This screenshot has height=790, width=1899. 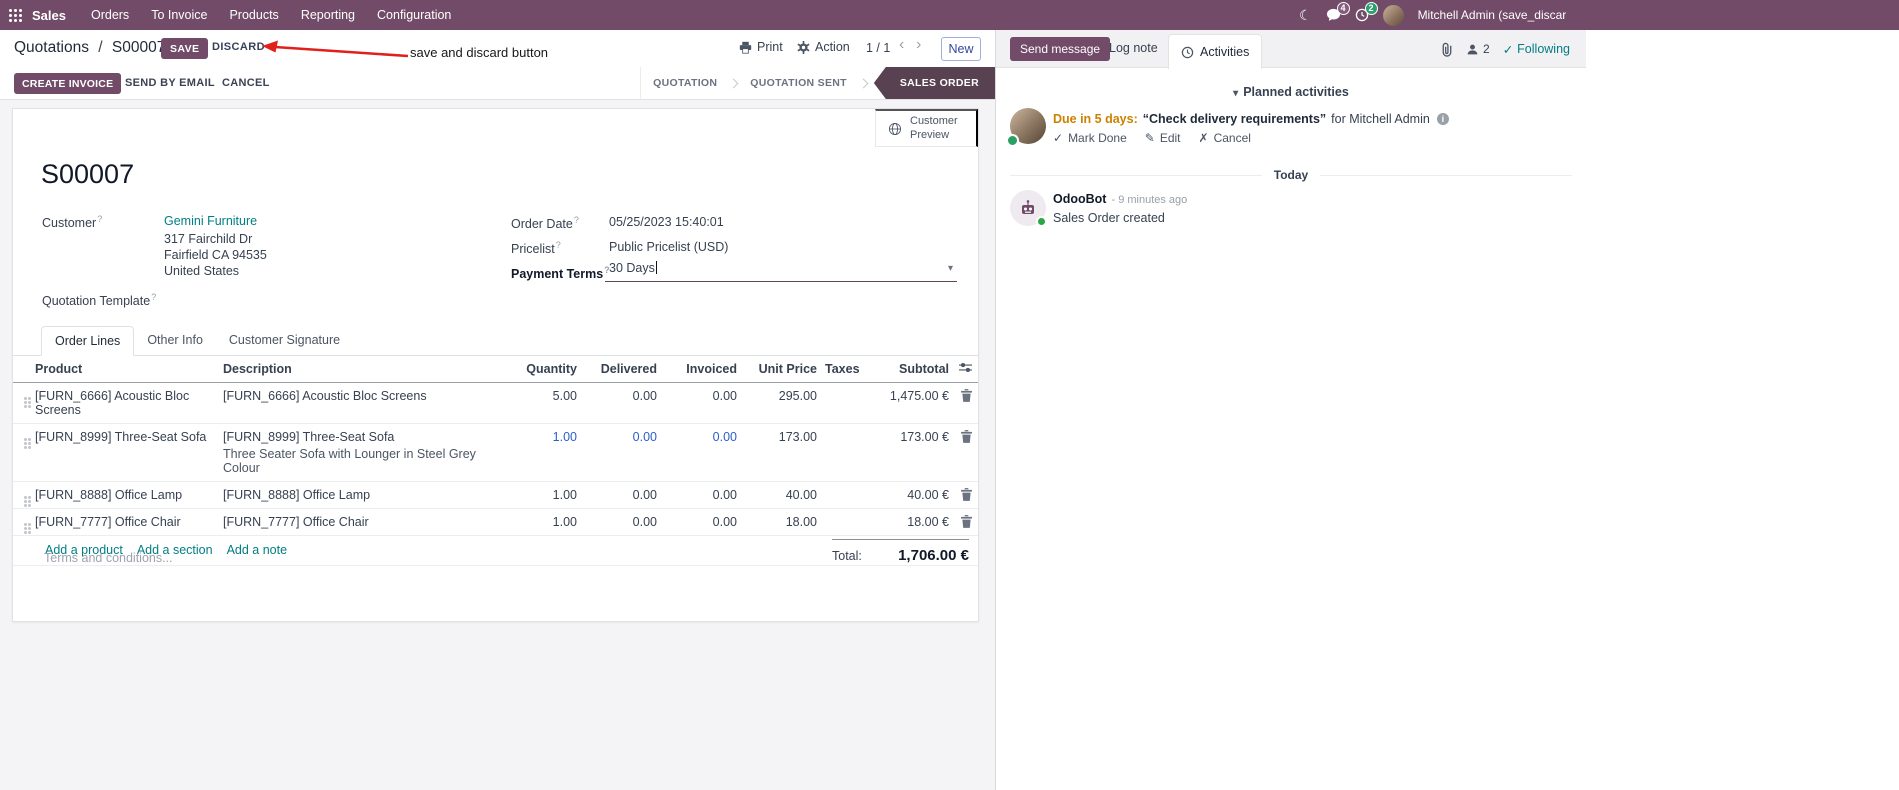 What do you see at coordinates (51, 47) in the screenshot?
I see `breadcrumb-quotations: Quotations` at bounding box center [51, 47].